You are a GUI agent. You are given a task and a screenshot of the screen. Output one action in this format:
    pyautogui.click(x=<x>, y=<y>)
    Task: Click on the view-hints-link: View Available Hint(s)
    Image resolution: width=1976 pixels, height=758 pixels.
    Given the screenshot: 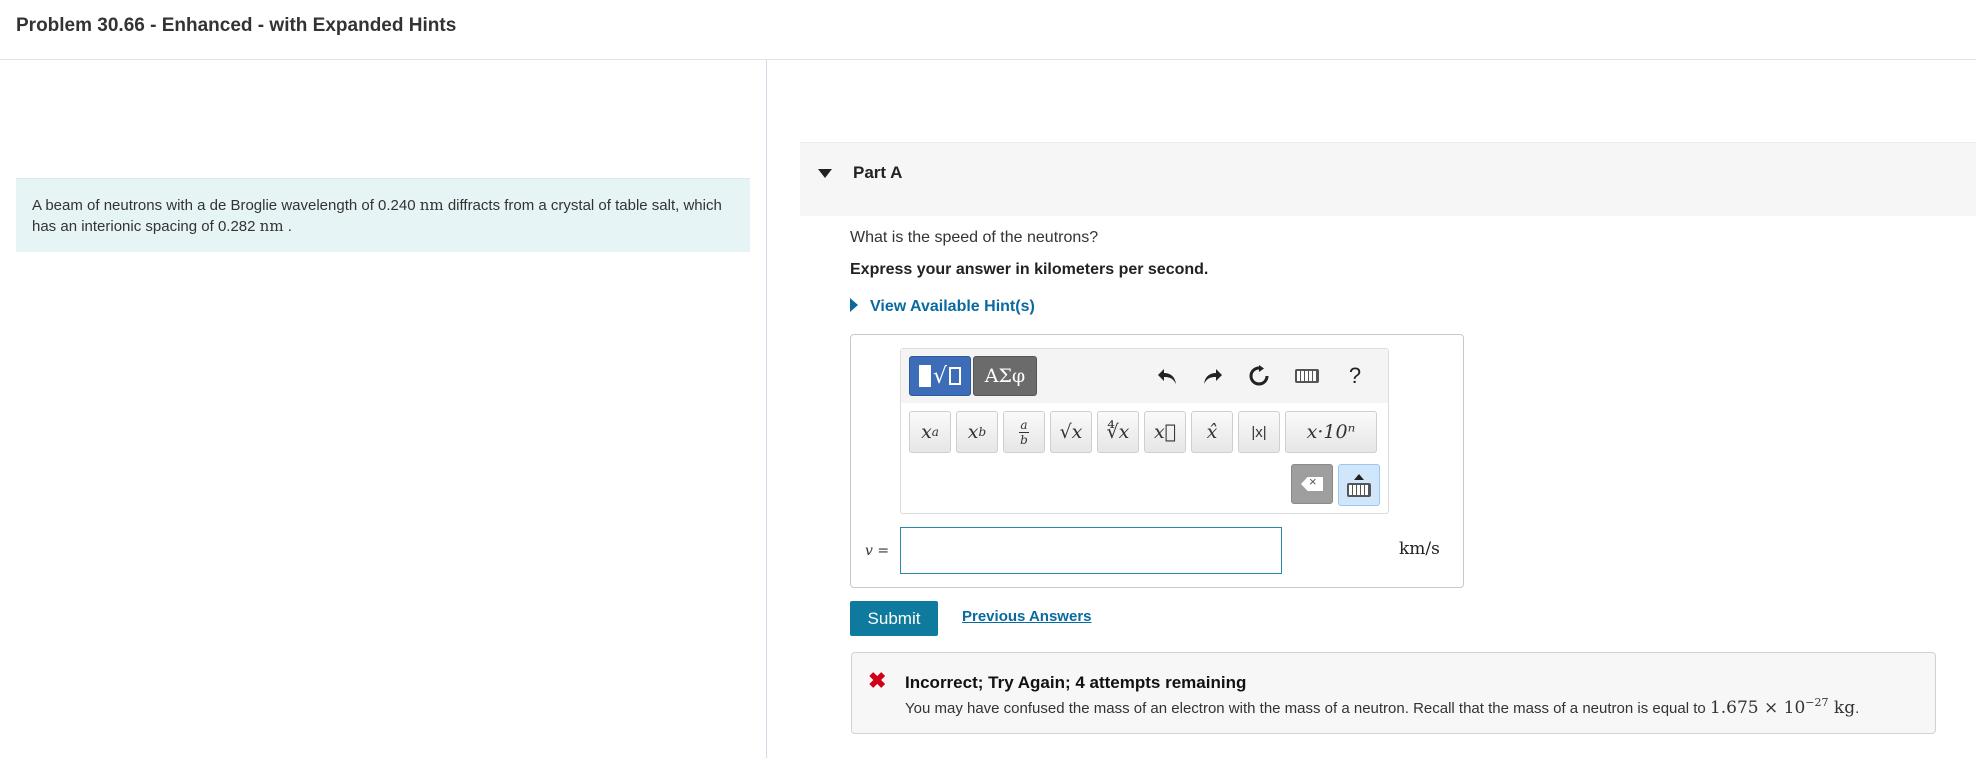 What is the action you would take?
    pyautogui.click(x=942, y=307)
    